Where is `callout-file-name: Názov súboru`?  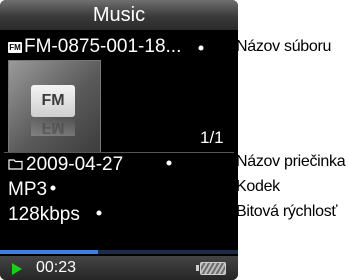 callout-file-name: Názov súboru is located at coordinates (284, 46).